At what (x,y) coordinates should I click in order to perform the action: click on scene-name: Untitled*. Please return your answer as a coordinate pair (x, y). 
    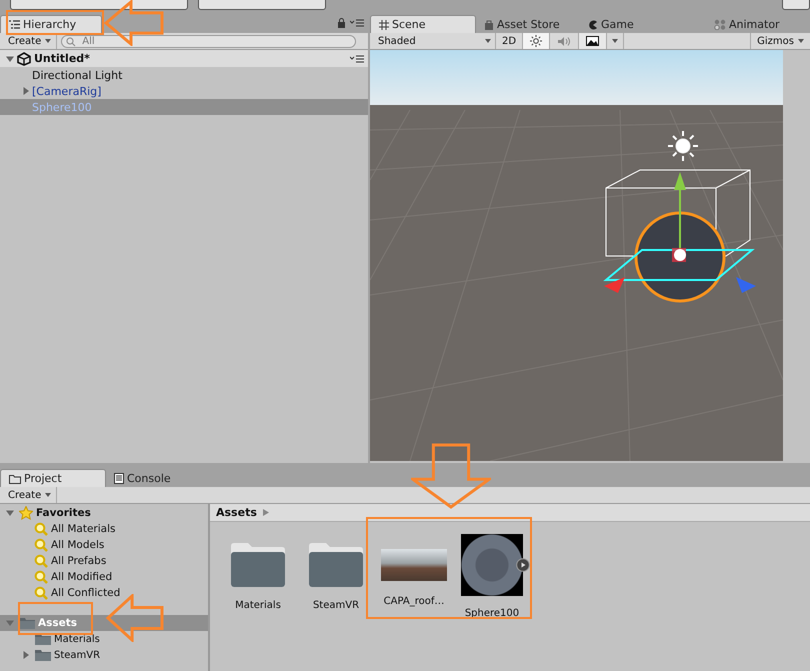
    Looking at the image, I should click on (62, 58).